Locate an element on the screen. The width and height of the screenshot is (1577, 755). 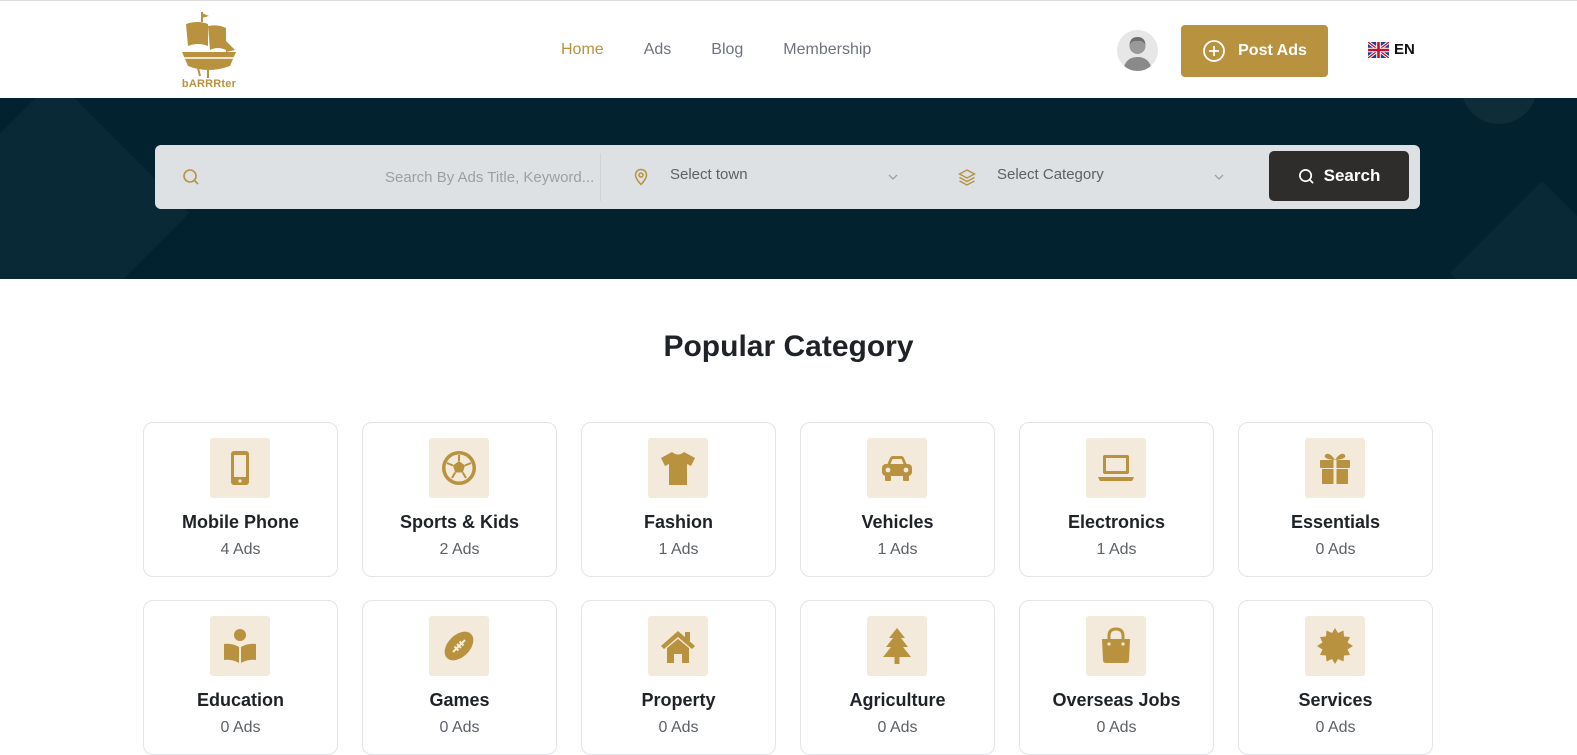
nav-membership: Membership is located at coordinates (827, 50).